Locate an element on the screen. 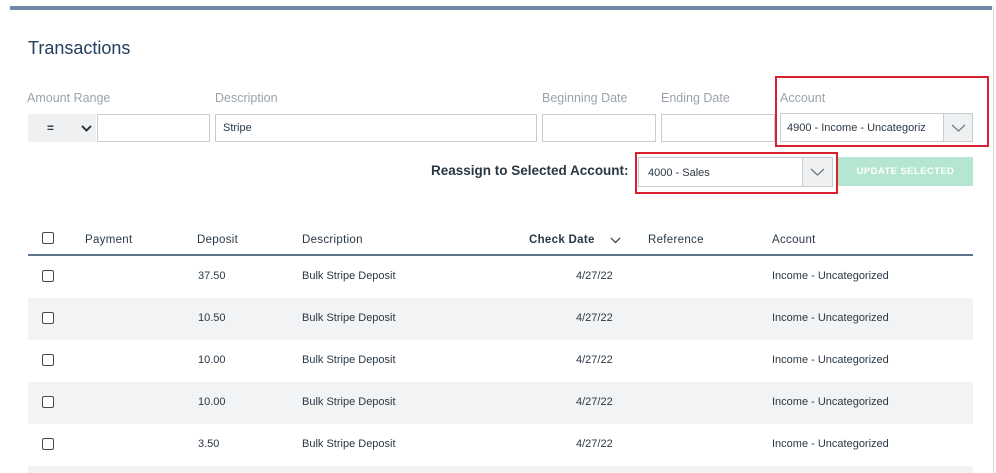 This screenshot has height=473, width=996. panel-right-border is located at coordinates (993, 239).